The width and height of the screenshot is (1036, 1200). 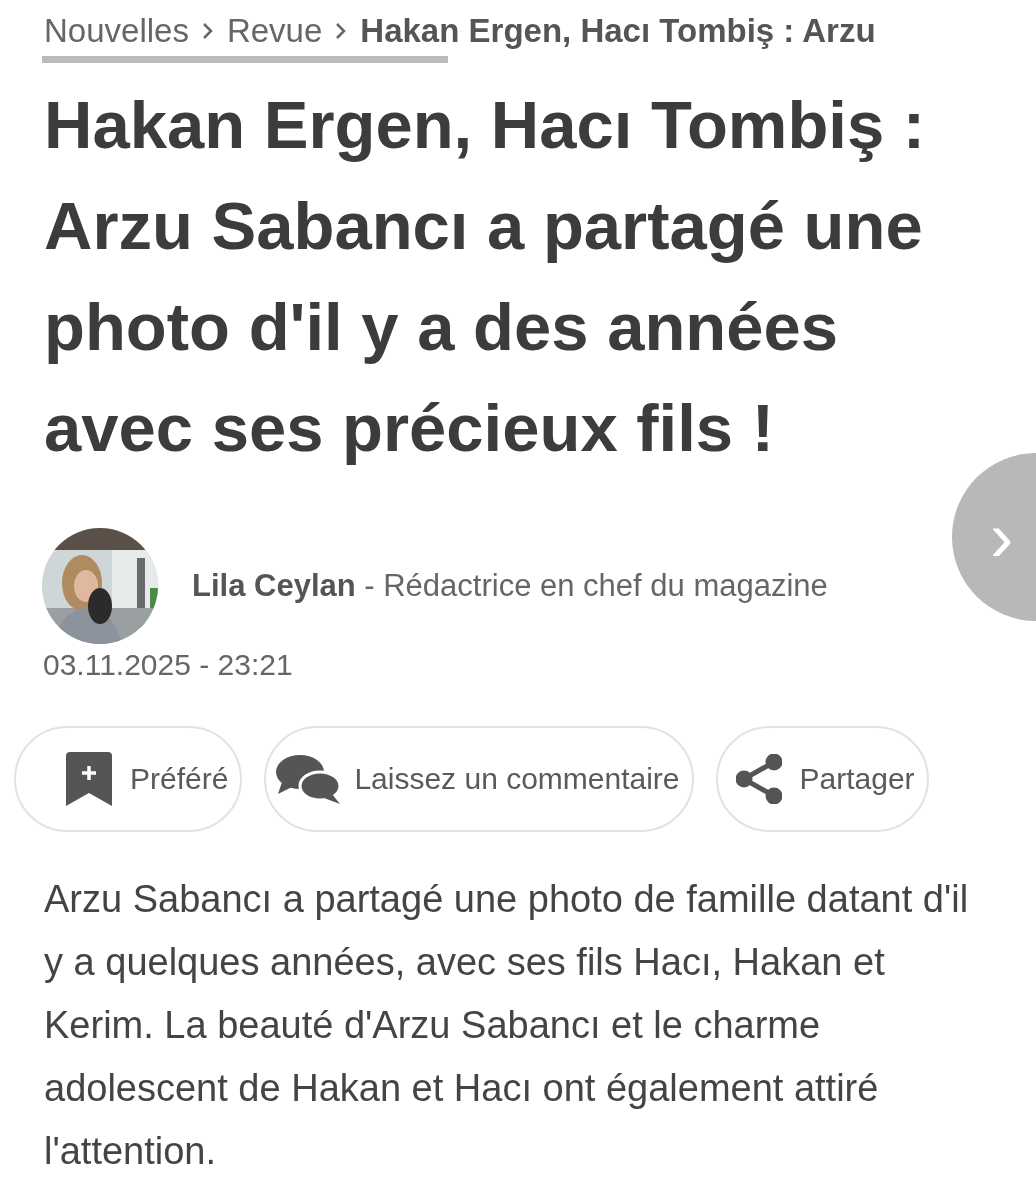 I want to click on author-byline: Lila Ceylan - Rédactrice en chef du magazine, so click(x=510, y=586).